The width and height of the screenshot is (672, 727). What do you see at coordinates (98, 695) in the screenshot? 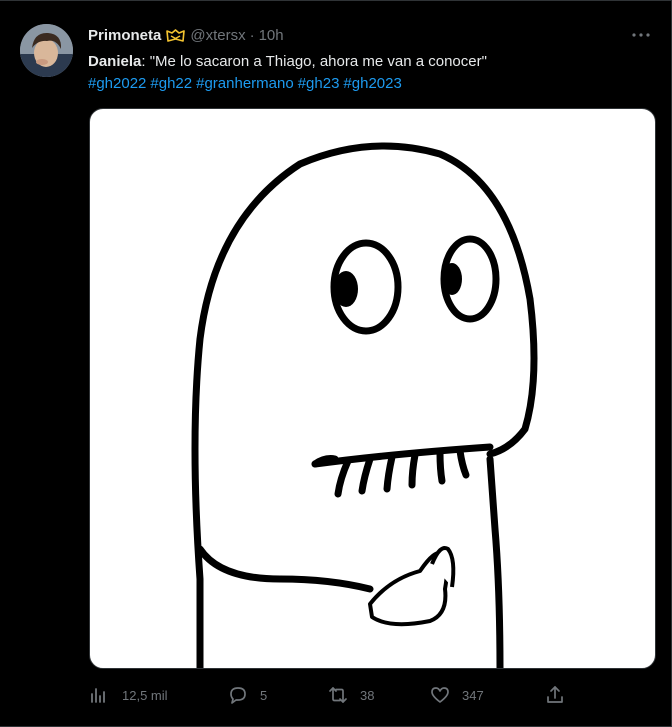
I see `analytics-icon` at bounding box center [98, 695].